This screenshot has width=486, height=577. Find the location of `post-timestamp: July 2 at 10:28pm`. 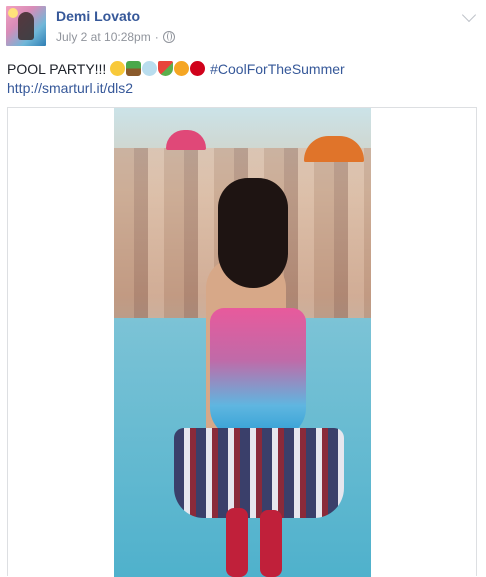

post-timestamp: July 2 at 10:28pm is located at coordinates (103, 37).